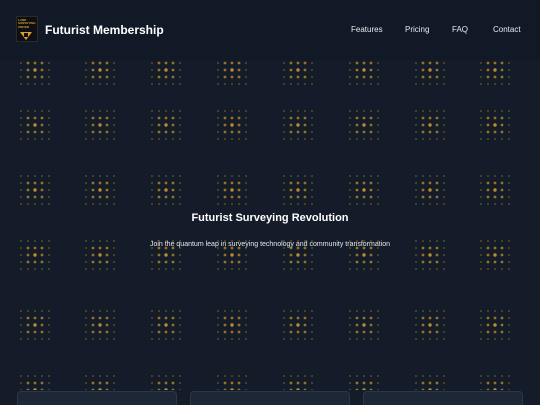 This screenshot has width=540, height=405. I want to click on logo: LAND SURVEYING UNITED, so click(27, 29).